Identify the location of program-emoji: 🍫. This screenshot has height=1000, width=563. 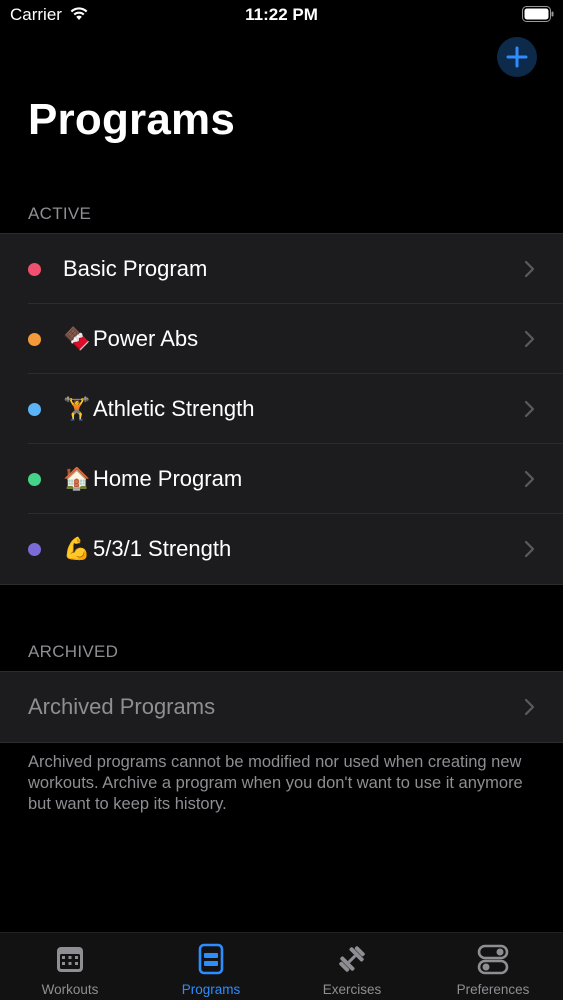
(77, 338).